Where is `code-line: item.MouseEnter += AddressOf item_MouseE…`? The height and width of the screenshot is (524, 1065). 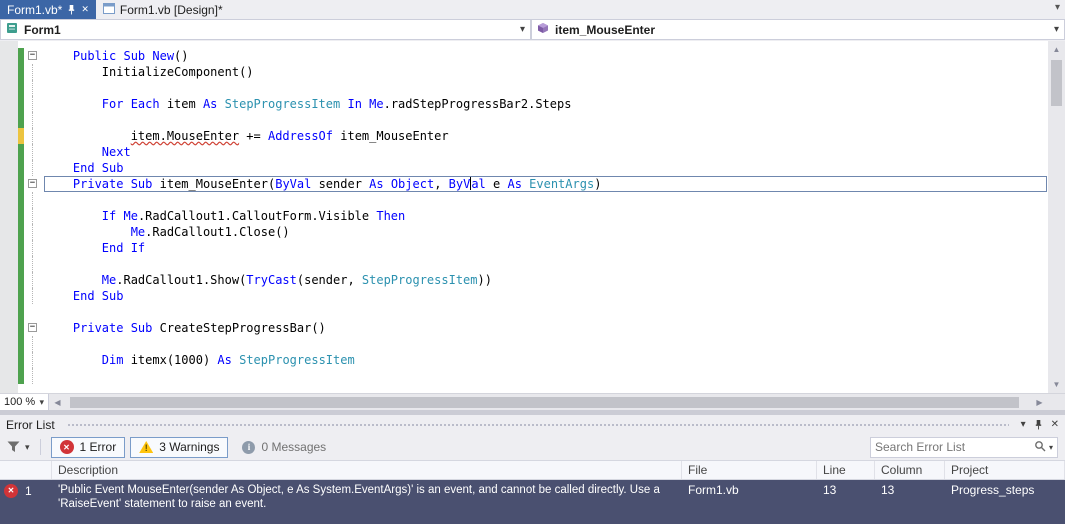
code-line: item.MouseEnter += AddressOf item_MouseE… is located at coordinates (532, 136).